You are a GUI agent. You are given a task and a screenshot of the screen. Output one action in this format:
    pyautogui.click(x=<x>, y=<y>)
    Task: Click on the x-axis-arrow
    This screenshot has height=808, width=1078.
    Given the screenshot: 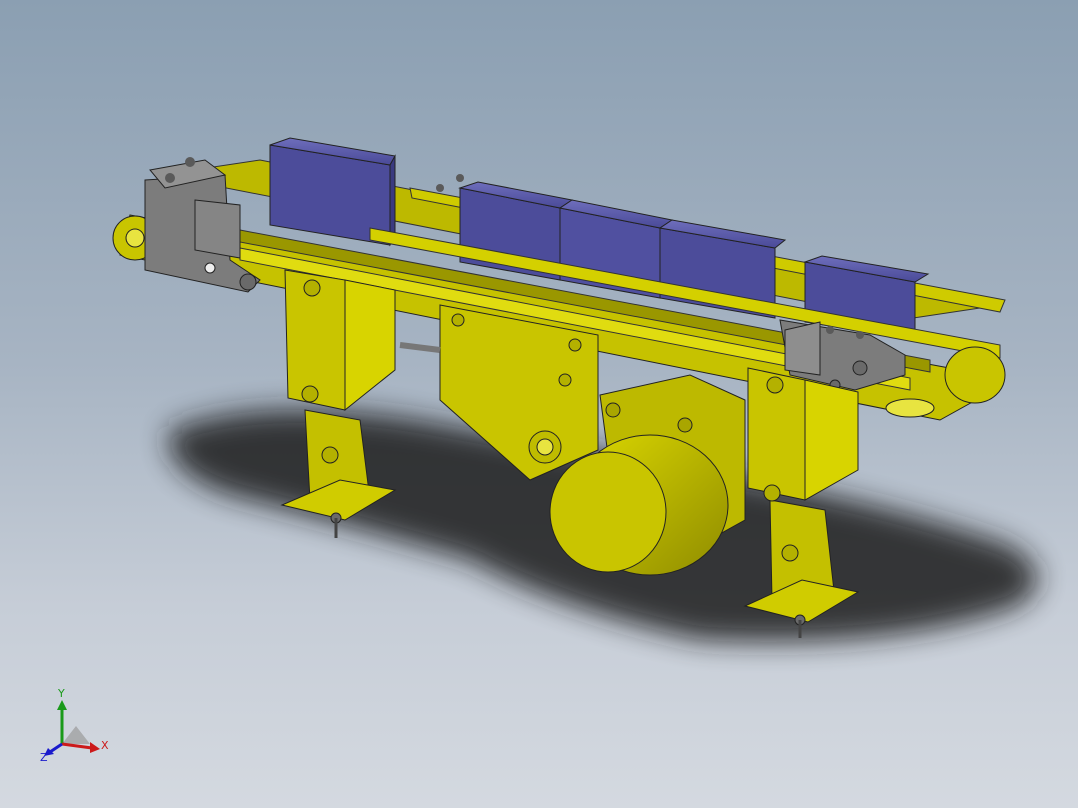 What is the action you would take?
    pyautogui.click(x=77, y=746)
    